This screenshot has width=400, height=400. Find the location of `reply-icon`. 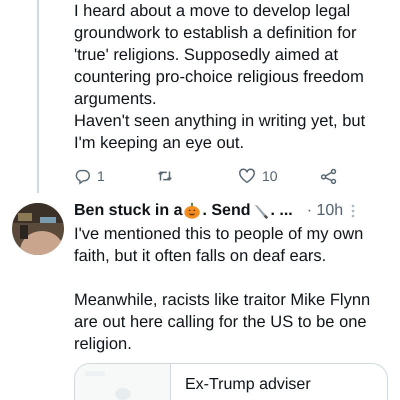

reply-icon is located at coordinates (82, 176).